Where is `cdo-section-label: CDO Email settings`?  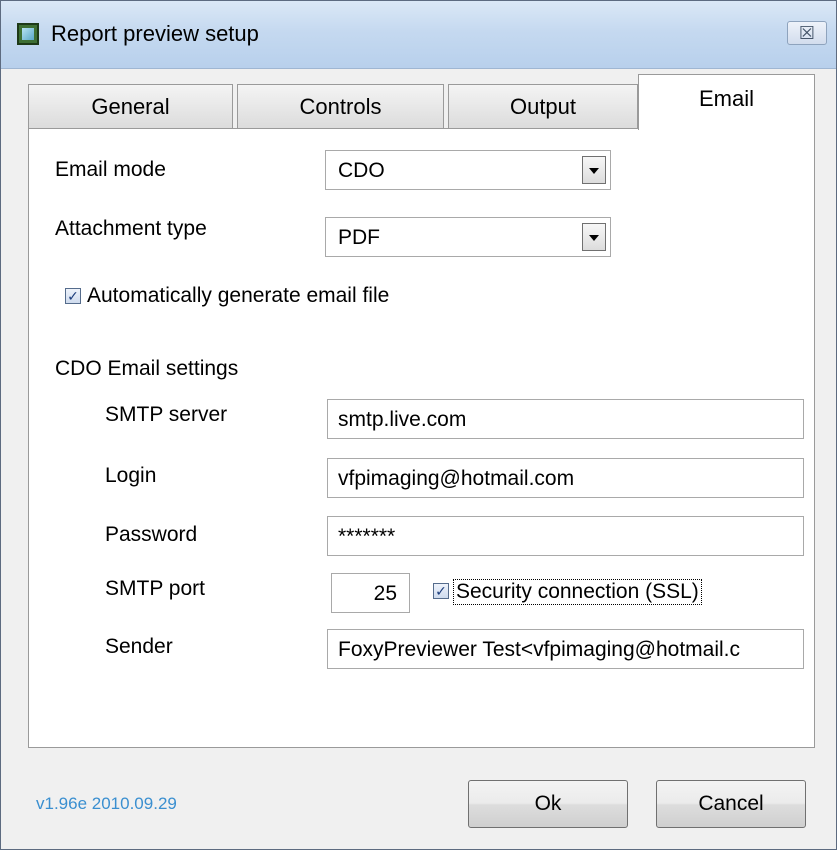
cdo-section-label: CDO Email settings is located at coordinates (147, 368).